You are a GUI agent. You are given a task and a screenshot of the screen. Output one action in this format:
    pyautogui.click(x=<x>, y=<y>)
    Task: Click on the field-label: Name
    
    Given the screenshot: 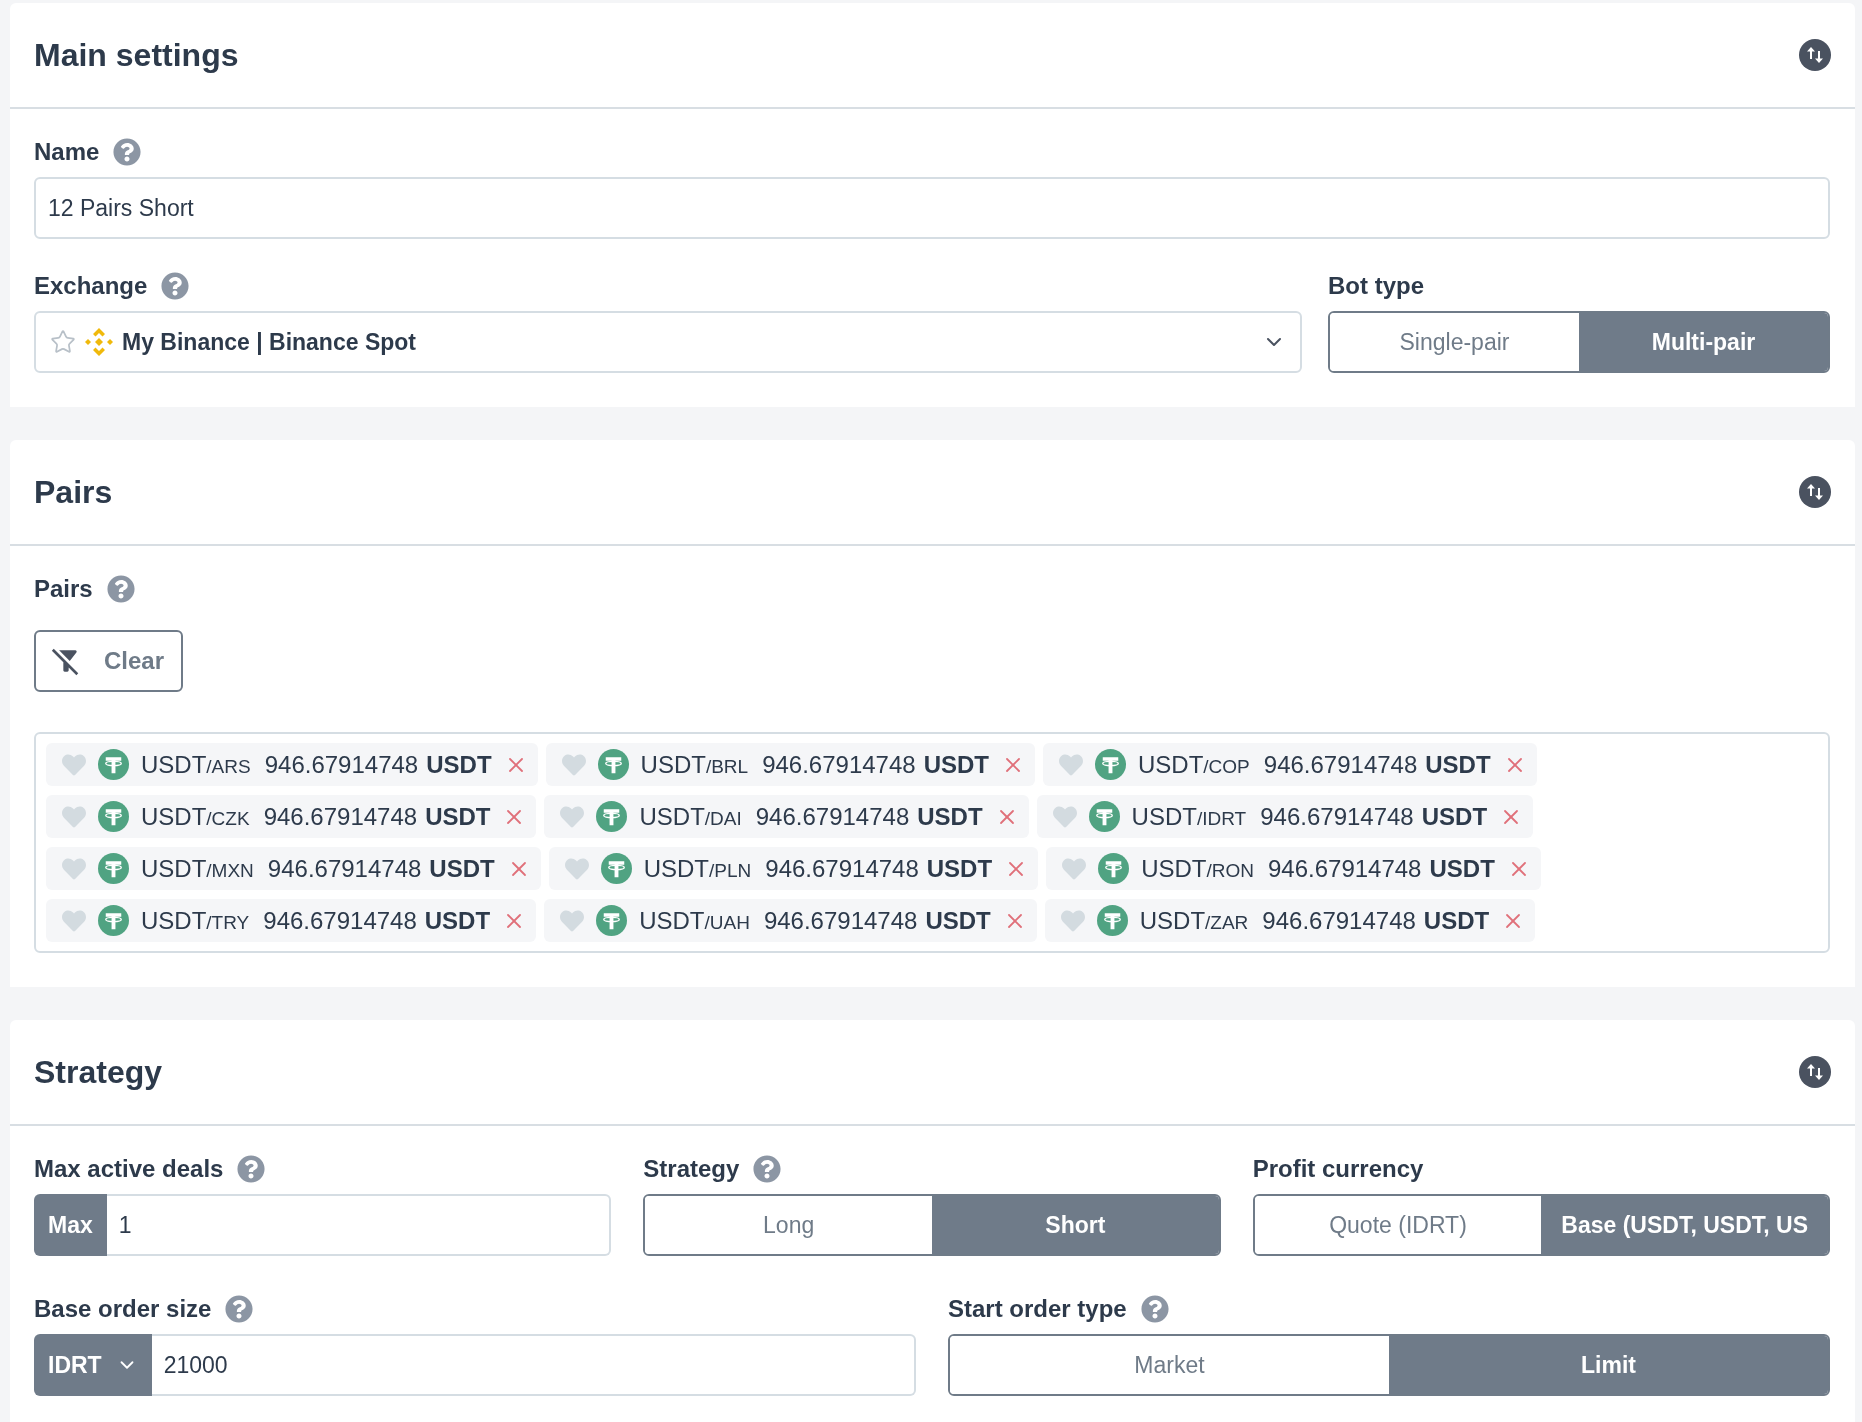 What is the action you would take?
    pyautogui.click(x=67, y=152)
    